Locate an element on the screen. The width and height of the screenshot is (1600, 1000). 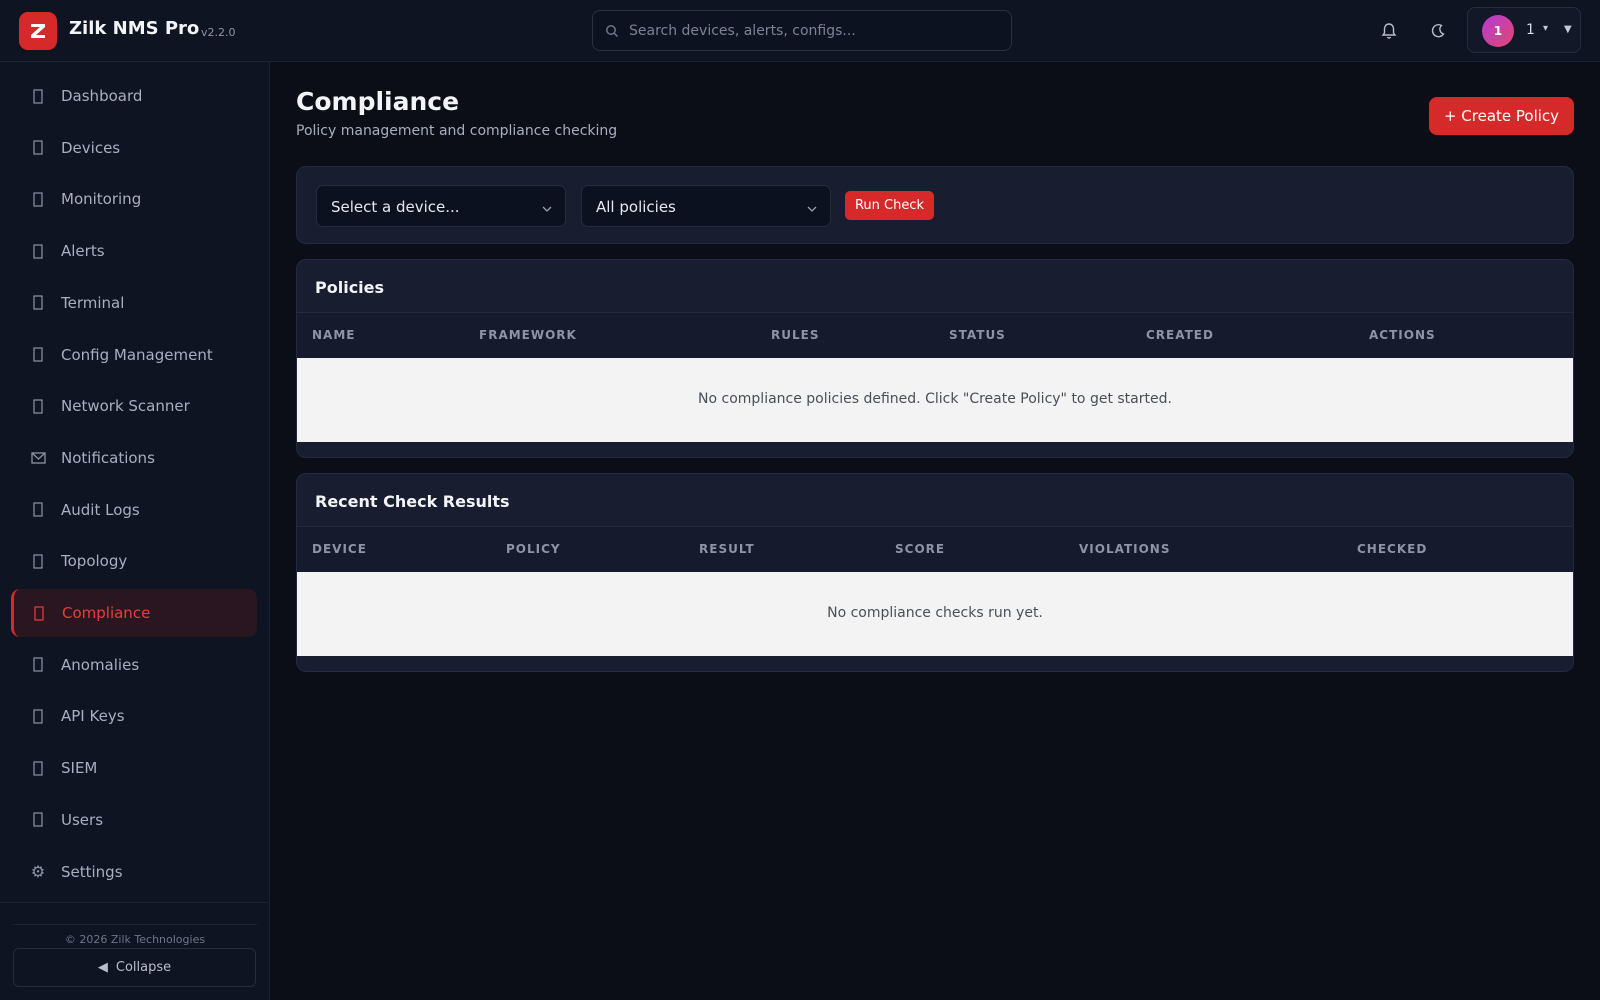
run-check-button: Run Check is located at coordinates (889, 205).